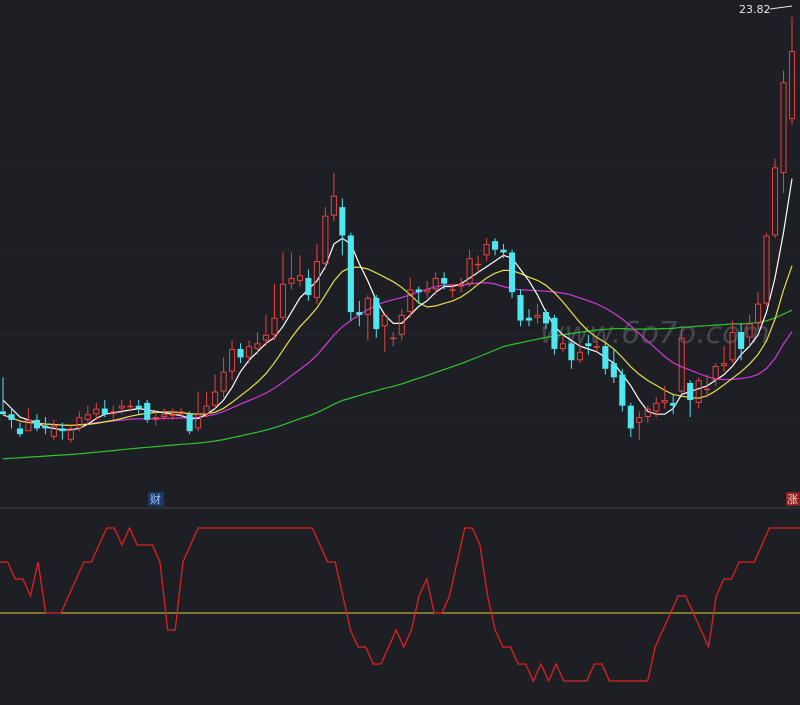 This screenshot has height=705, width=800. I want to click on limit-up-marker: 涨, so click(792, 499).